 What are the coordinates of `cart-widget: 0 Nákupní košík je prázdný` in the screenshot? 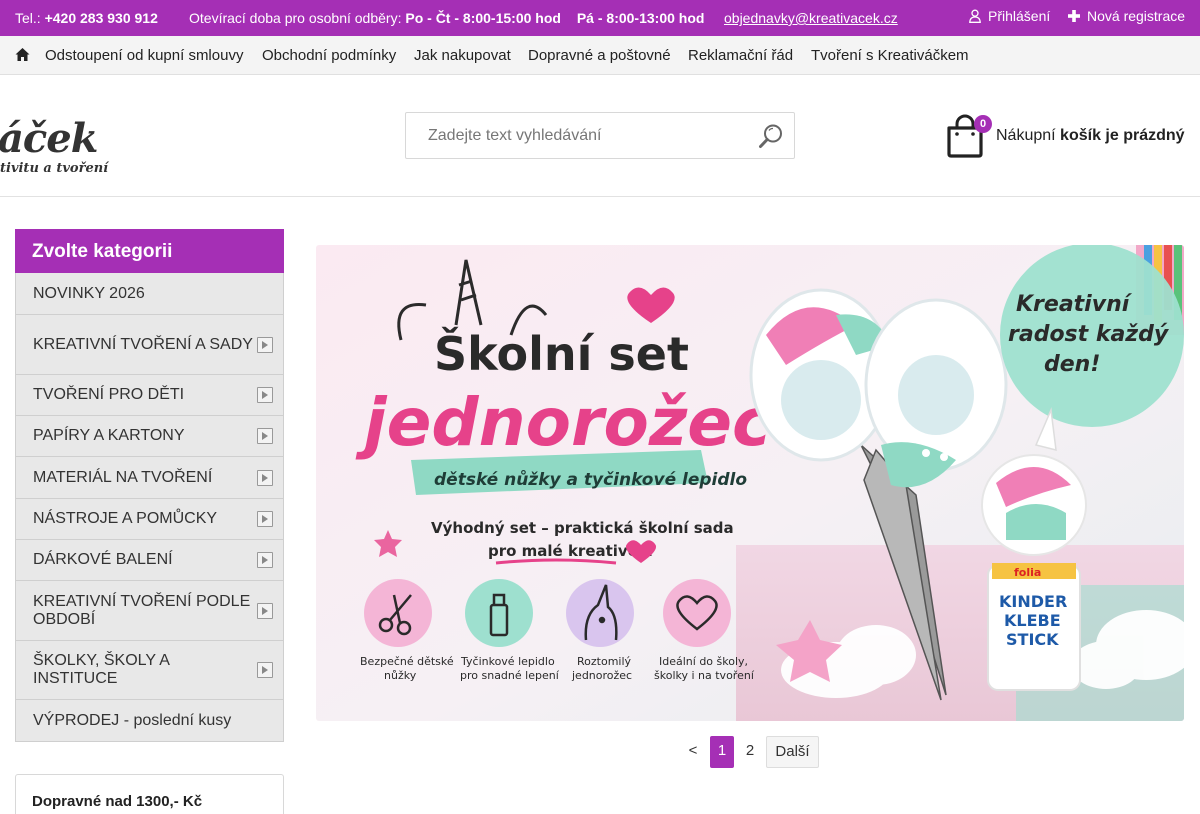 It's located at (1068, 136).